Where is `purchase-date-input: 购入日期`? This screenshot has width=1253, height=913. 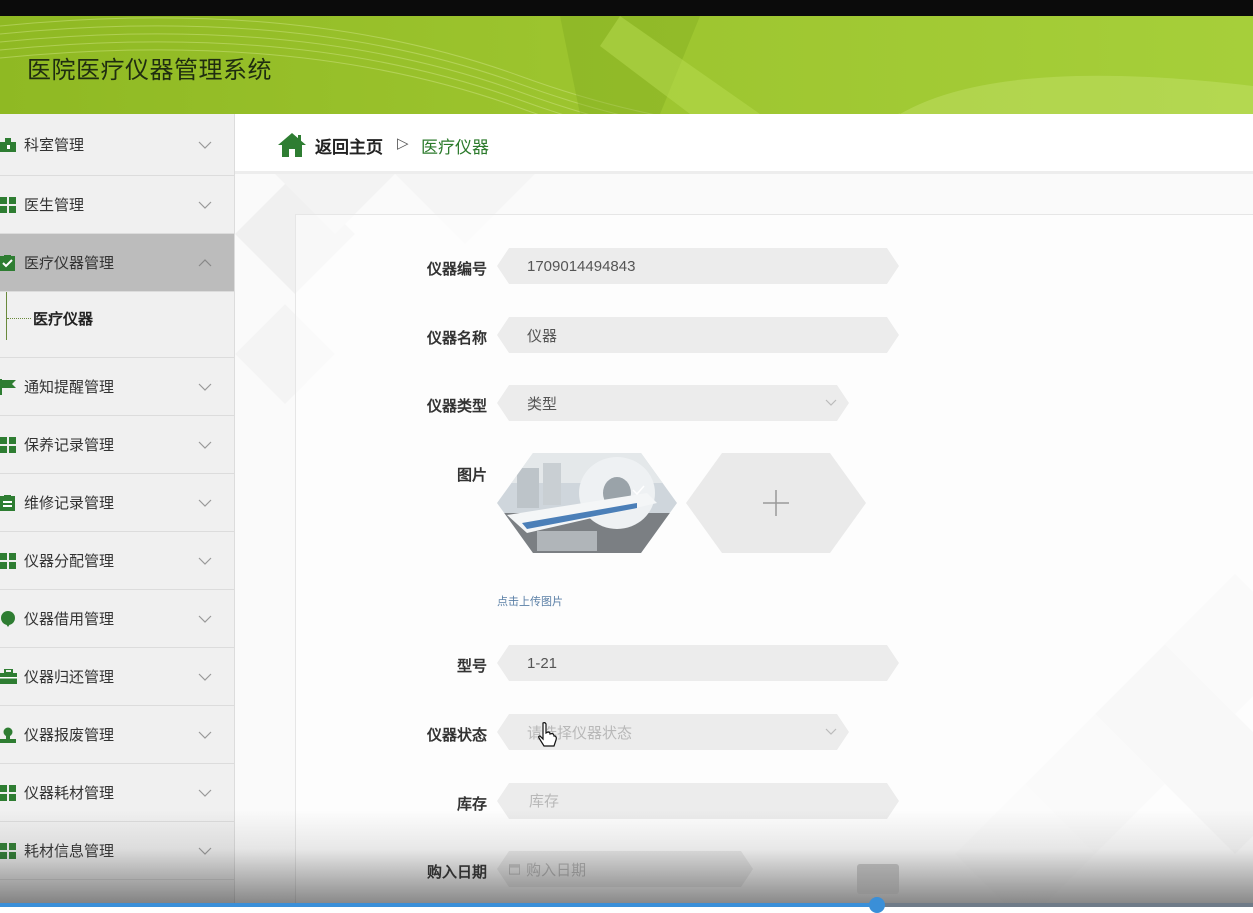
purchase-date-input: 购入日期 is located at coordinates (625, 869).